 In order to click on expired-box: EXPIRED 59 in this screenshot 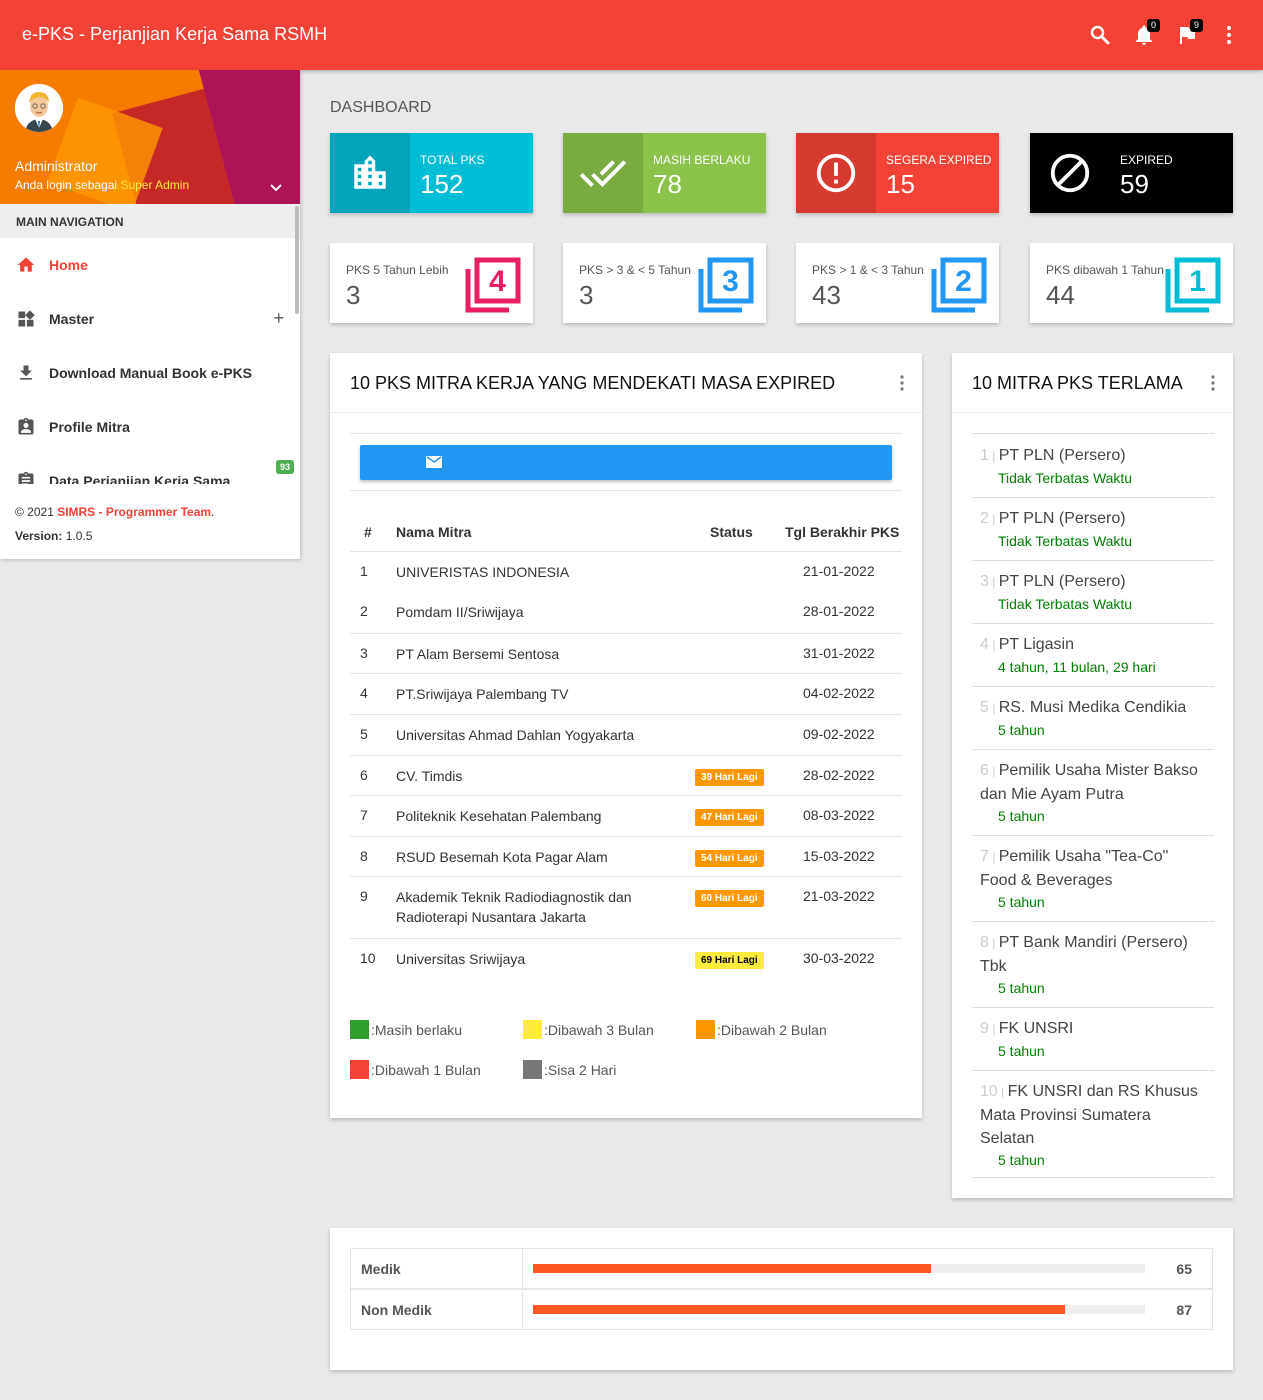, I will do `click(1131, 173)`.